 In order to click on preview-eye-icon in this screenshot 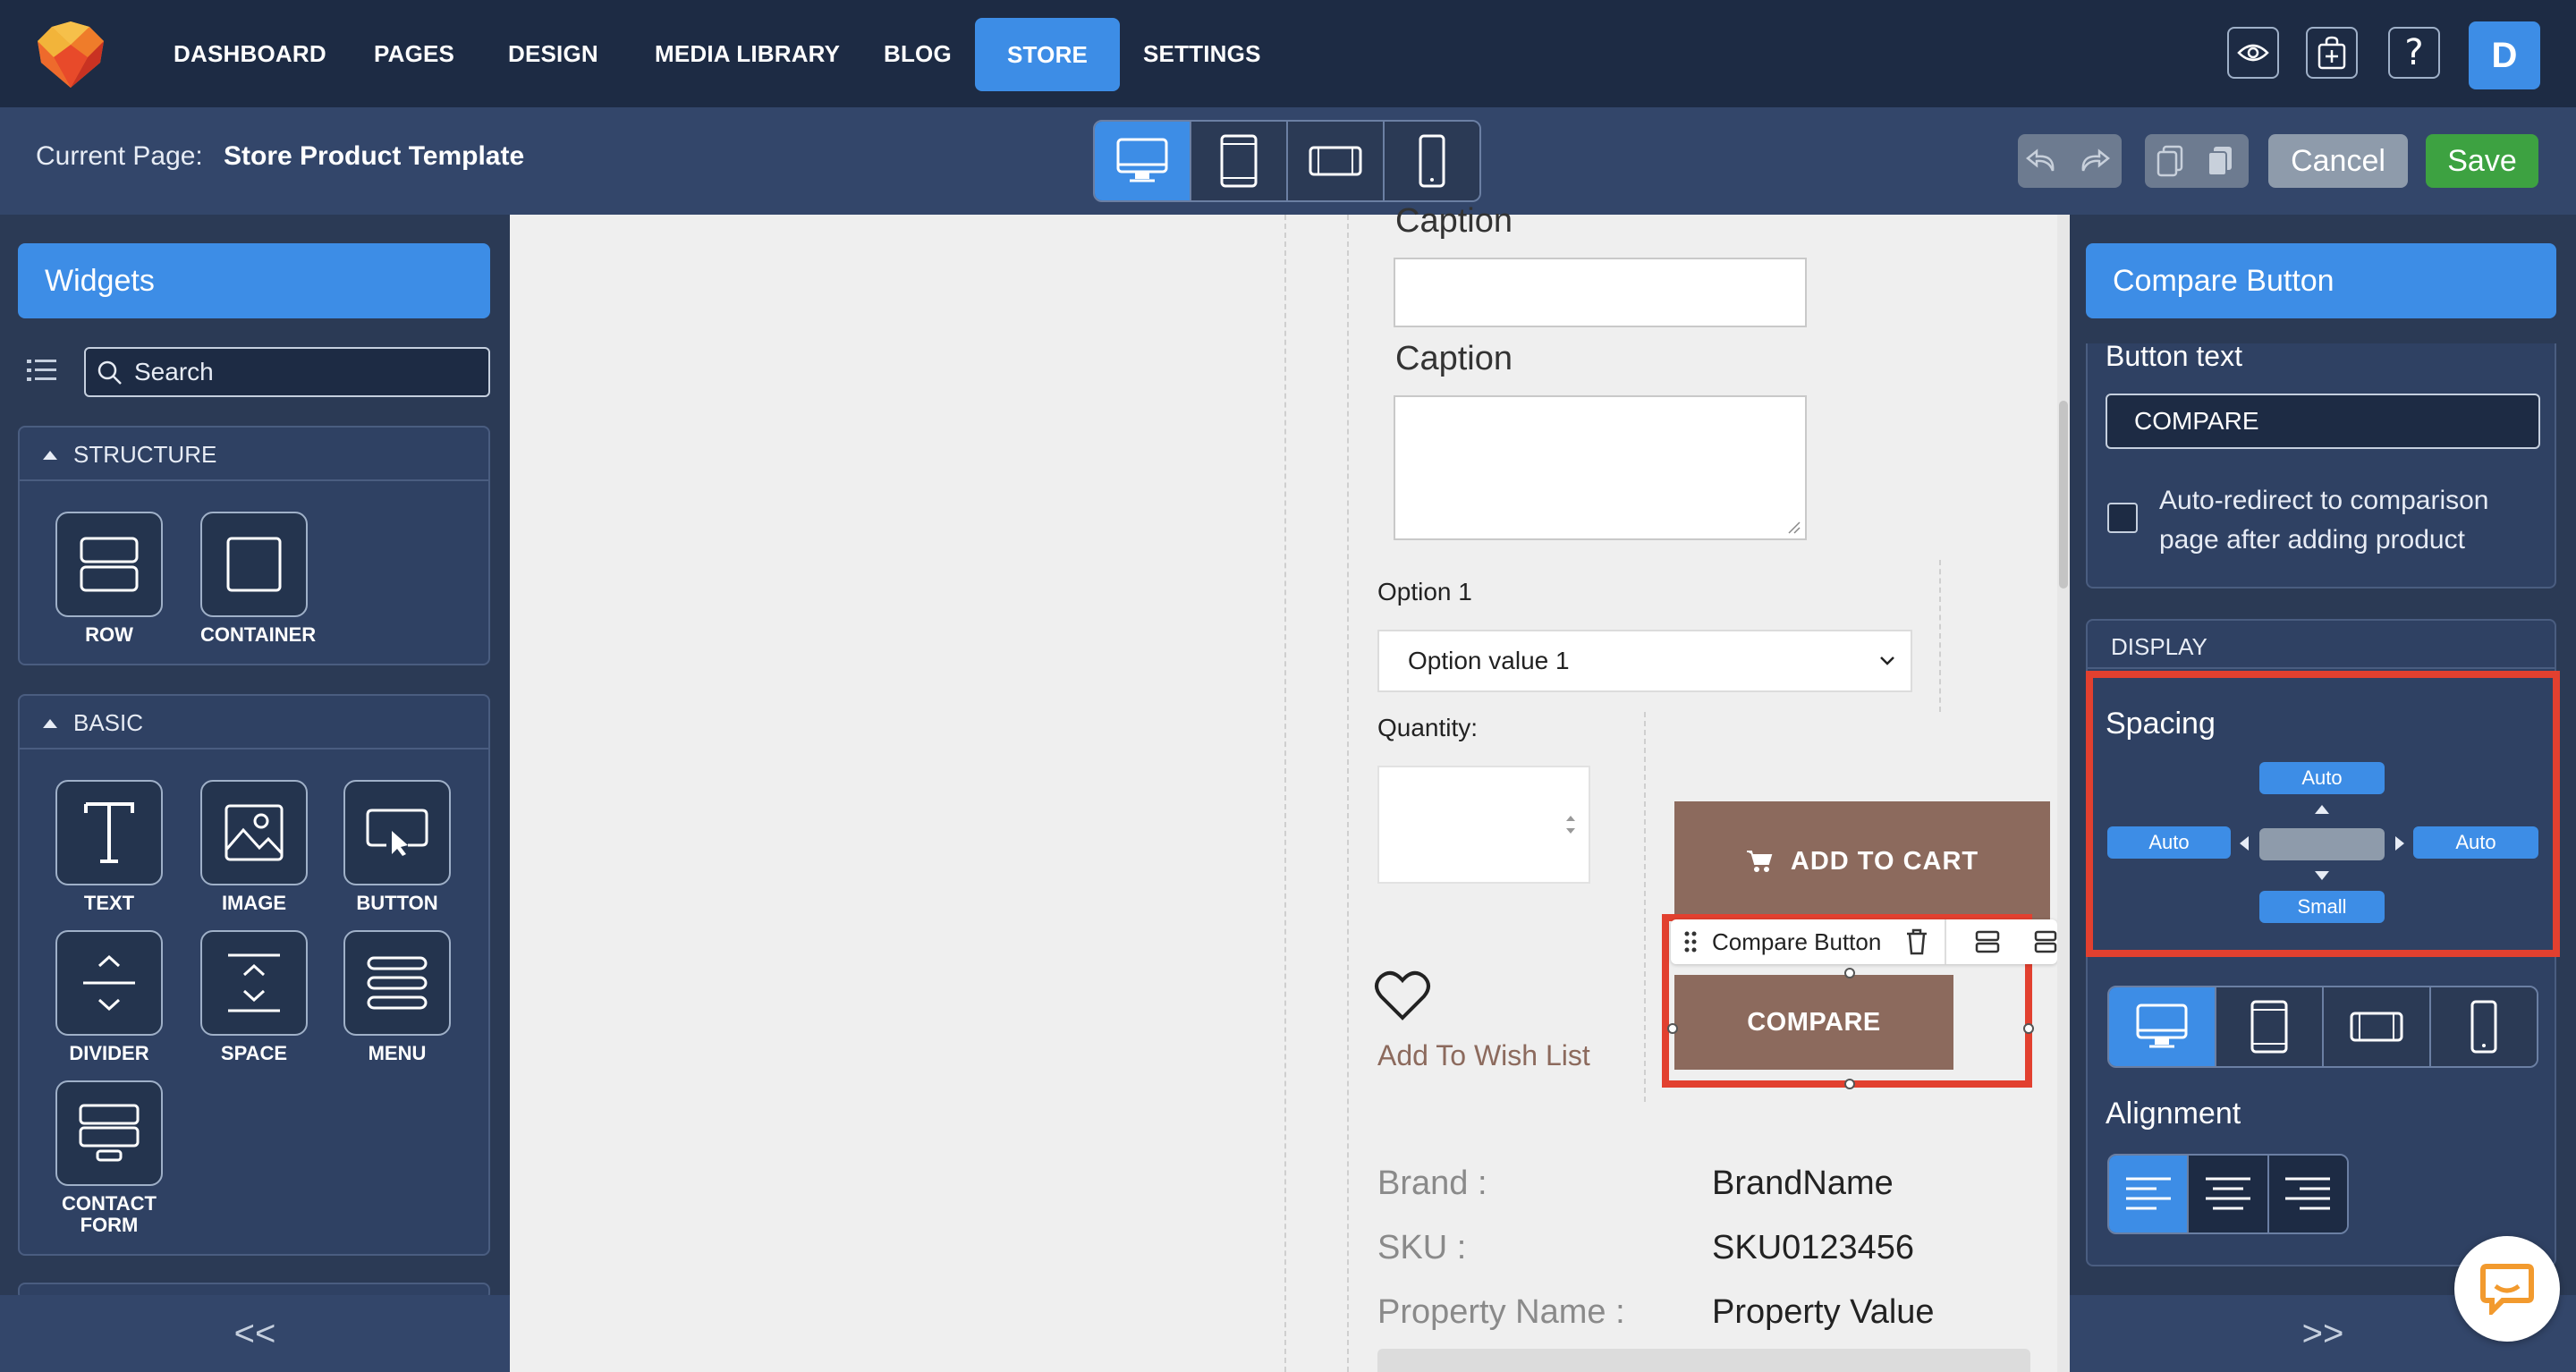, I will do `click(2253, 53)`.